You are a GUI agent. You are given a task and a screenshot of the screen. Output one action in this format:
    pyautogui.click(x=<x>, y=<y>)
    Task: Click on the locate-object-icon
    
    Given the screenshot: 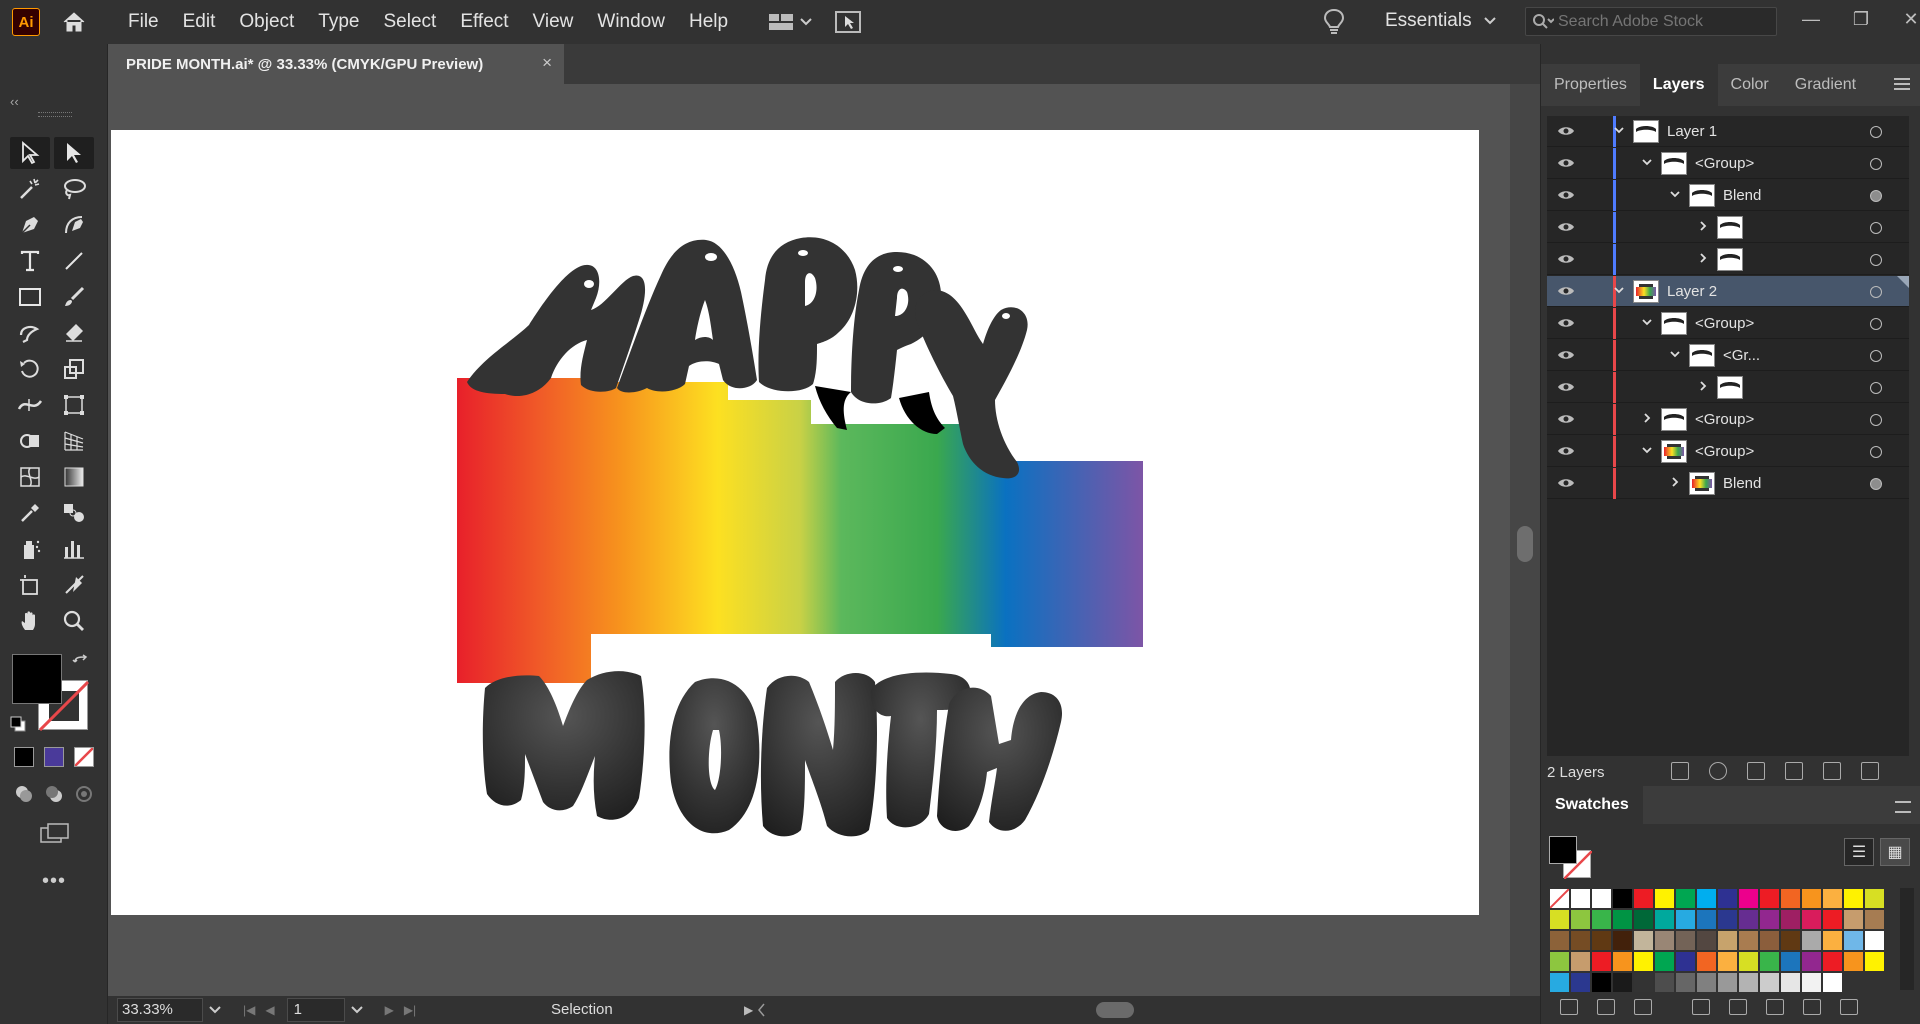 What is the action you would take?
    pyautogui.click(x=1718, y=771)
    